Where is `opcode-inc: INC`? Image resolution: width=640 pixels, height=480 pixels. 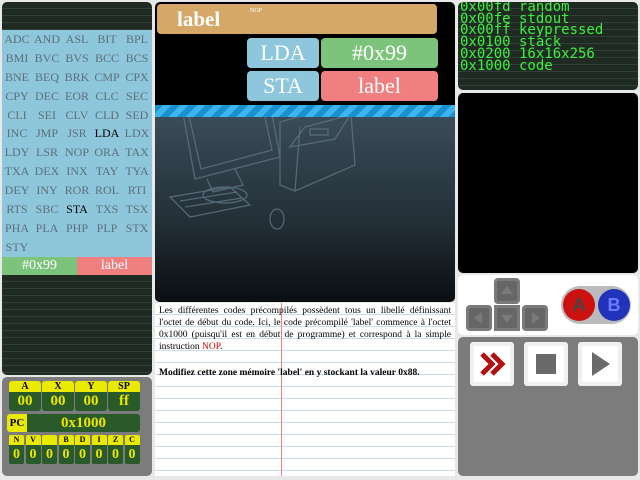
opcode-inc: INC is located at coordinates (17, 133).